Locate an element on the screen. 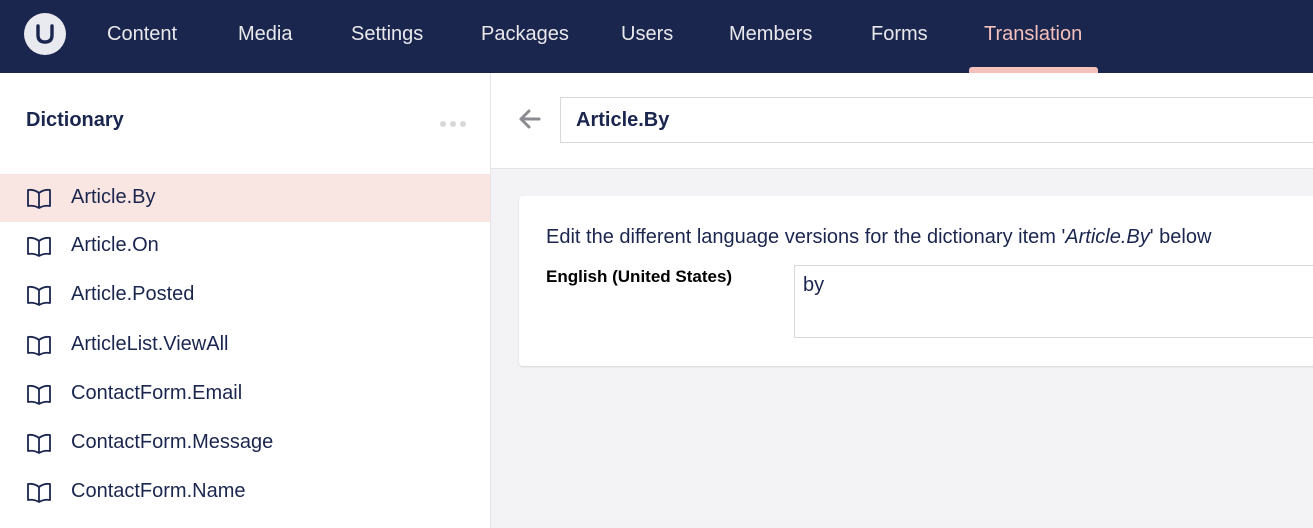 This screenshot has height=528, width=1313. umbraco-logo-icon is located at coordinates (45, 34).